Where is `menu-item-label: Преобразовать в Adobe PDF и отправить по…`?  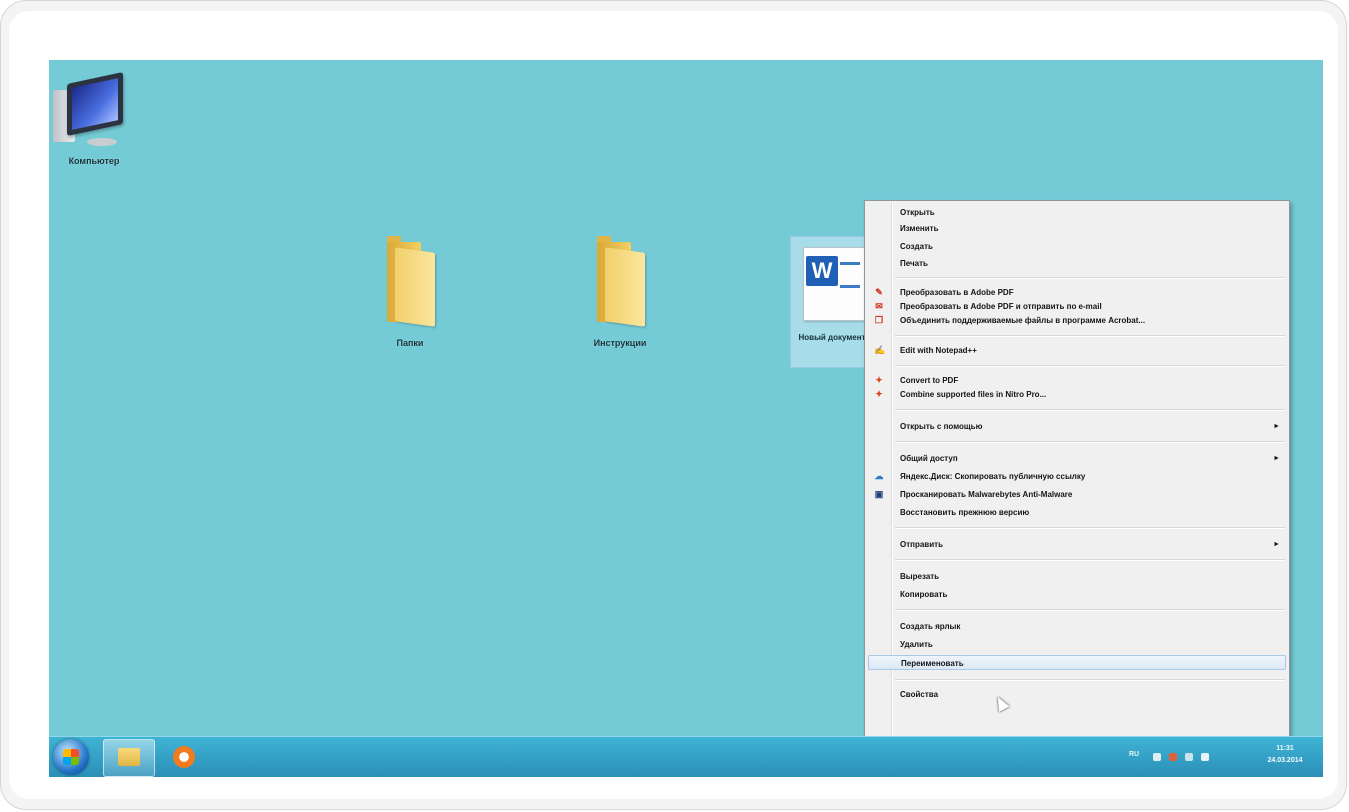 menu-item-label: Преобразовать в Adobe PDF и отправить по… is located at coordinates (1001, 306).